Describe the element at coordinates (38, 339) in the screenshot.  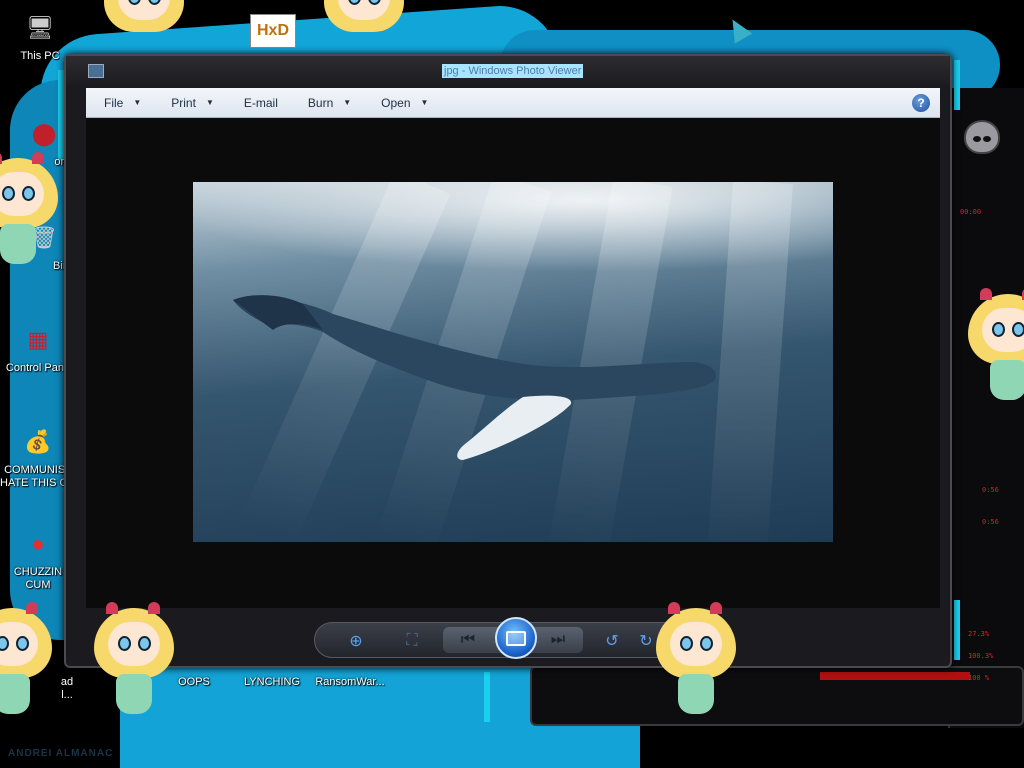
I see `control-panel-icon: ▦` at that location.